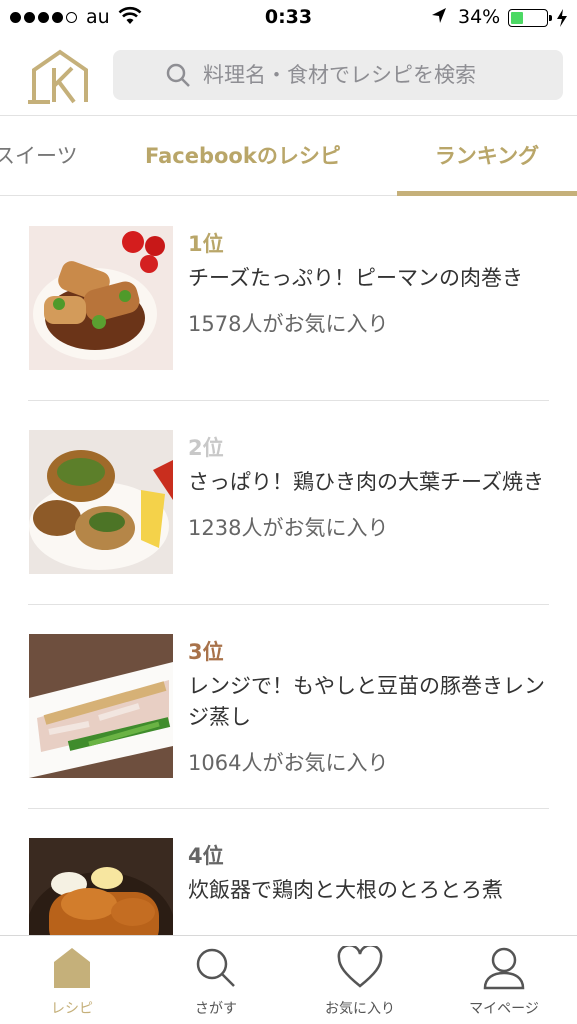 The image size is (577, 1024). I want to click on app-header, so click(288, 76).